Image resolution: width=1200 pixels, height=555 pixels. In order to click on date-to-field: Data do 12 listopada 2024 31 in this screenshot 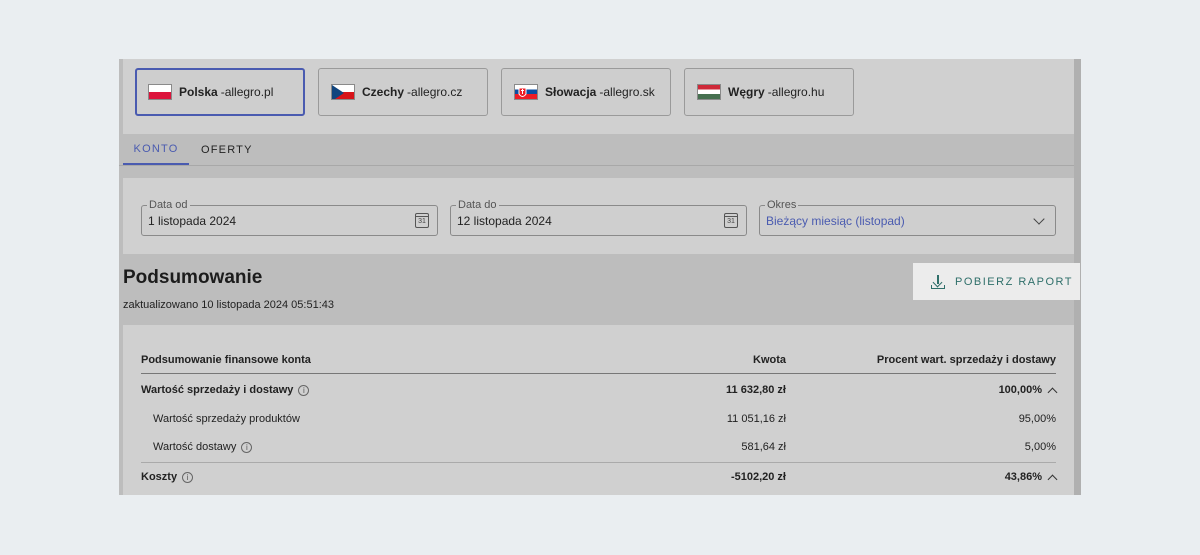, I will do `click(598, 217)`.